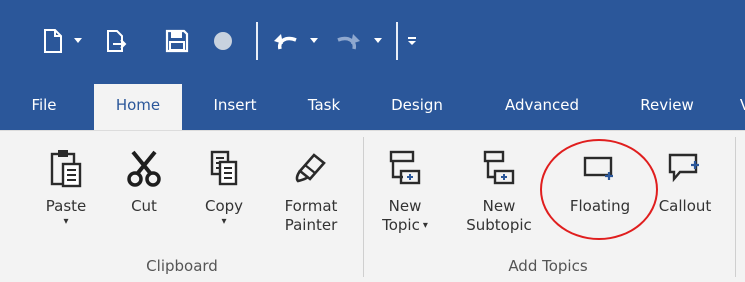 This screenshot has width=745, height=282. What do you see at coordinates (311, 168) in the screenshot?
I see `paintbrush-icon` at bounding box center [311, 168].